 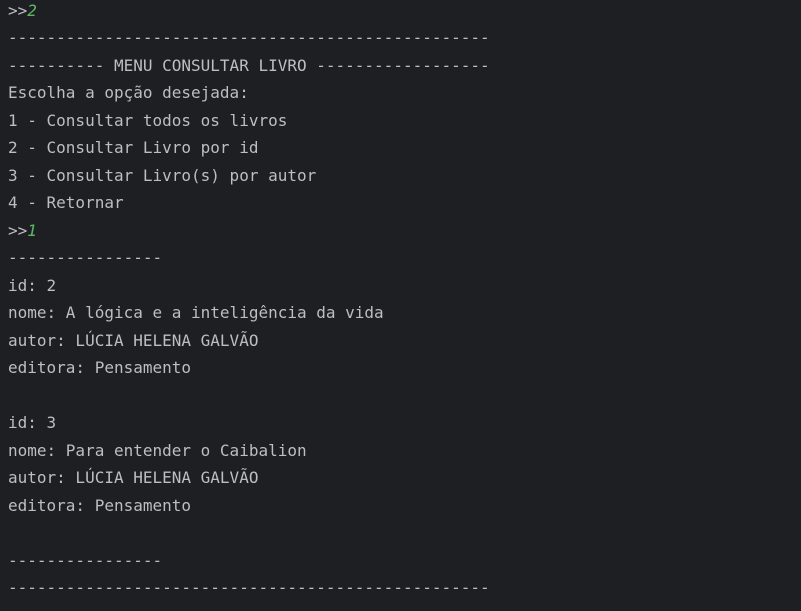 I want to click on menu-option-4: 4 - Retornar, so click(x=66, y=202).